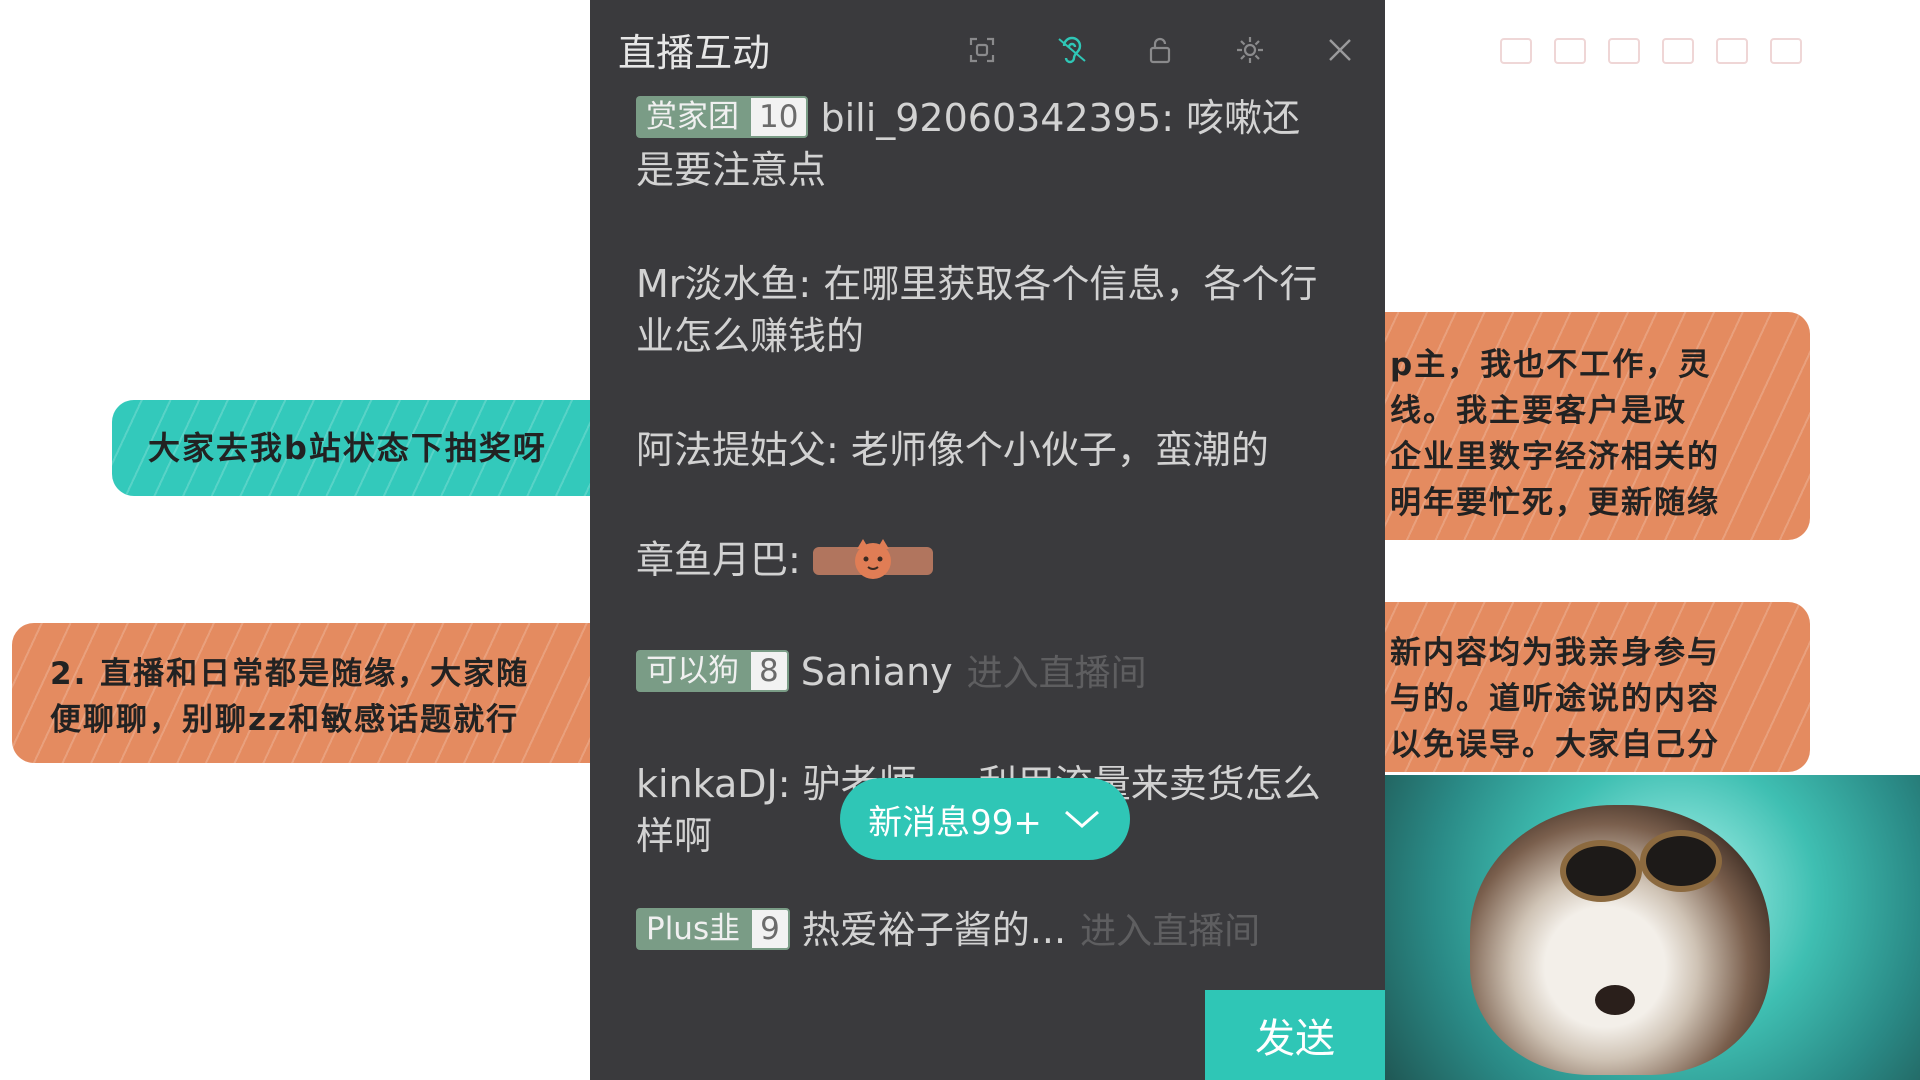 The height and width of the screenshot is (1080, 1920). What do you see at coordinates (986, 310) in the screenshot?
I see `chat-message: Mr淡水鱼: 在哪里获取各个信息，各个行业怎么赚钱的` at bounding box center [986, 310].